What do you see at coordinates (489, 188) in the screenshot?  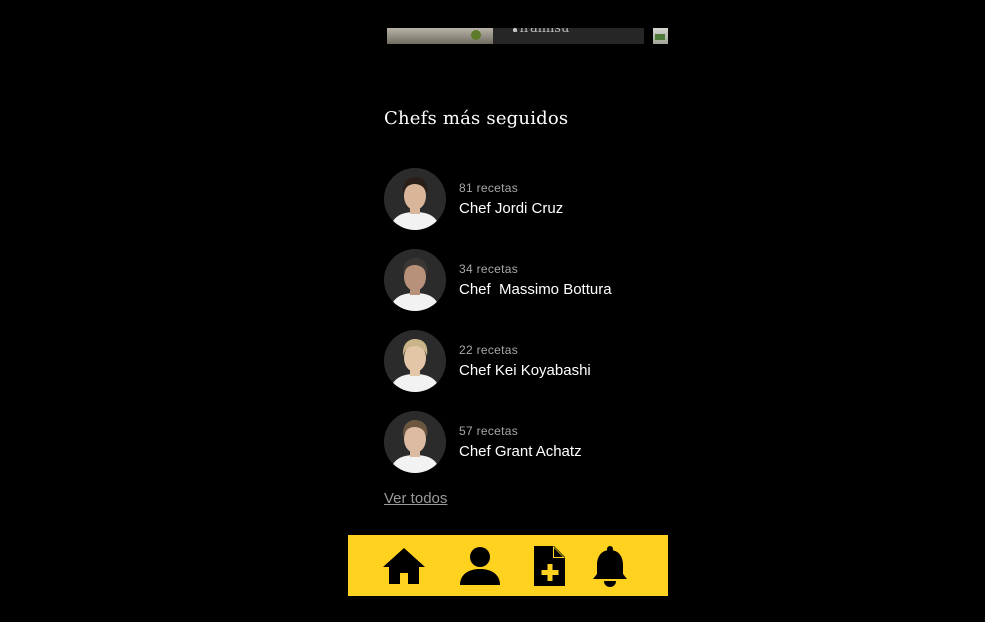 I see `recipe-count: 81 recetas` at bounding box center [489, 188].